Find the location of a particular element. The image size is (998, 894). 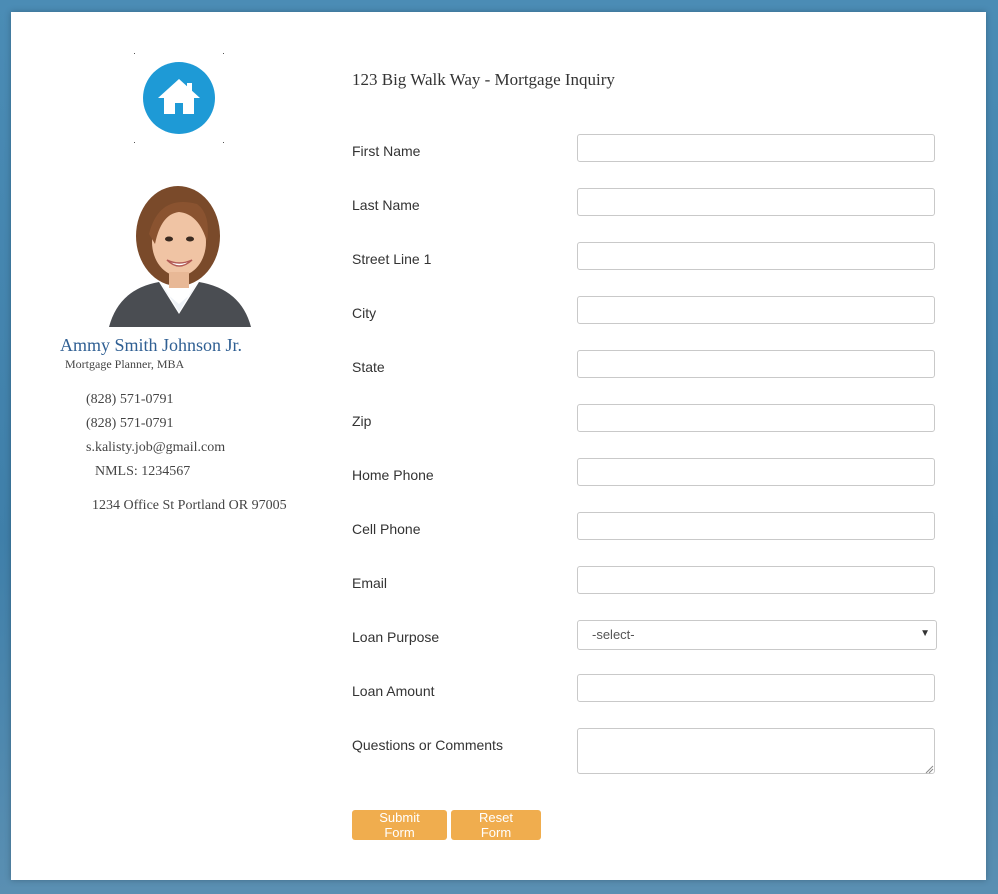

submit-button: Submit Form is located at coordinates (399, 825).